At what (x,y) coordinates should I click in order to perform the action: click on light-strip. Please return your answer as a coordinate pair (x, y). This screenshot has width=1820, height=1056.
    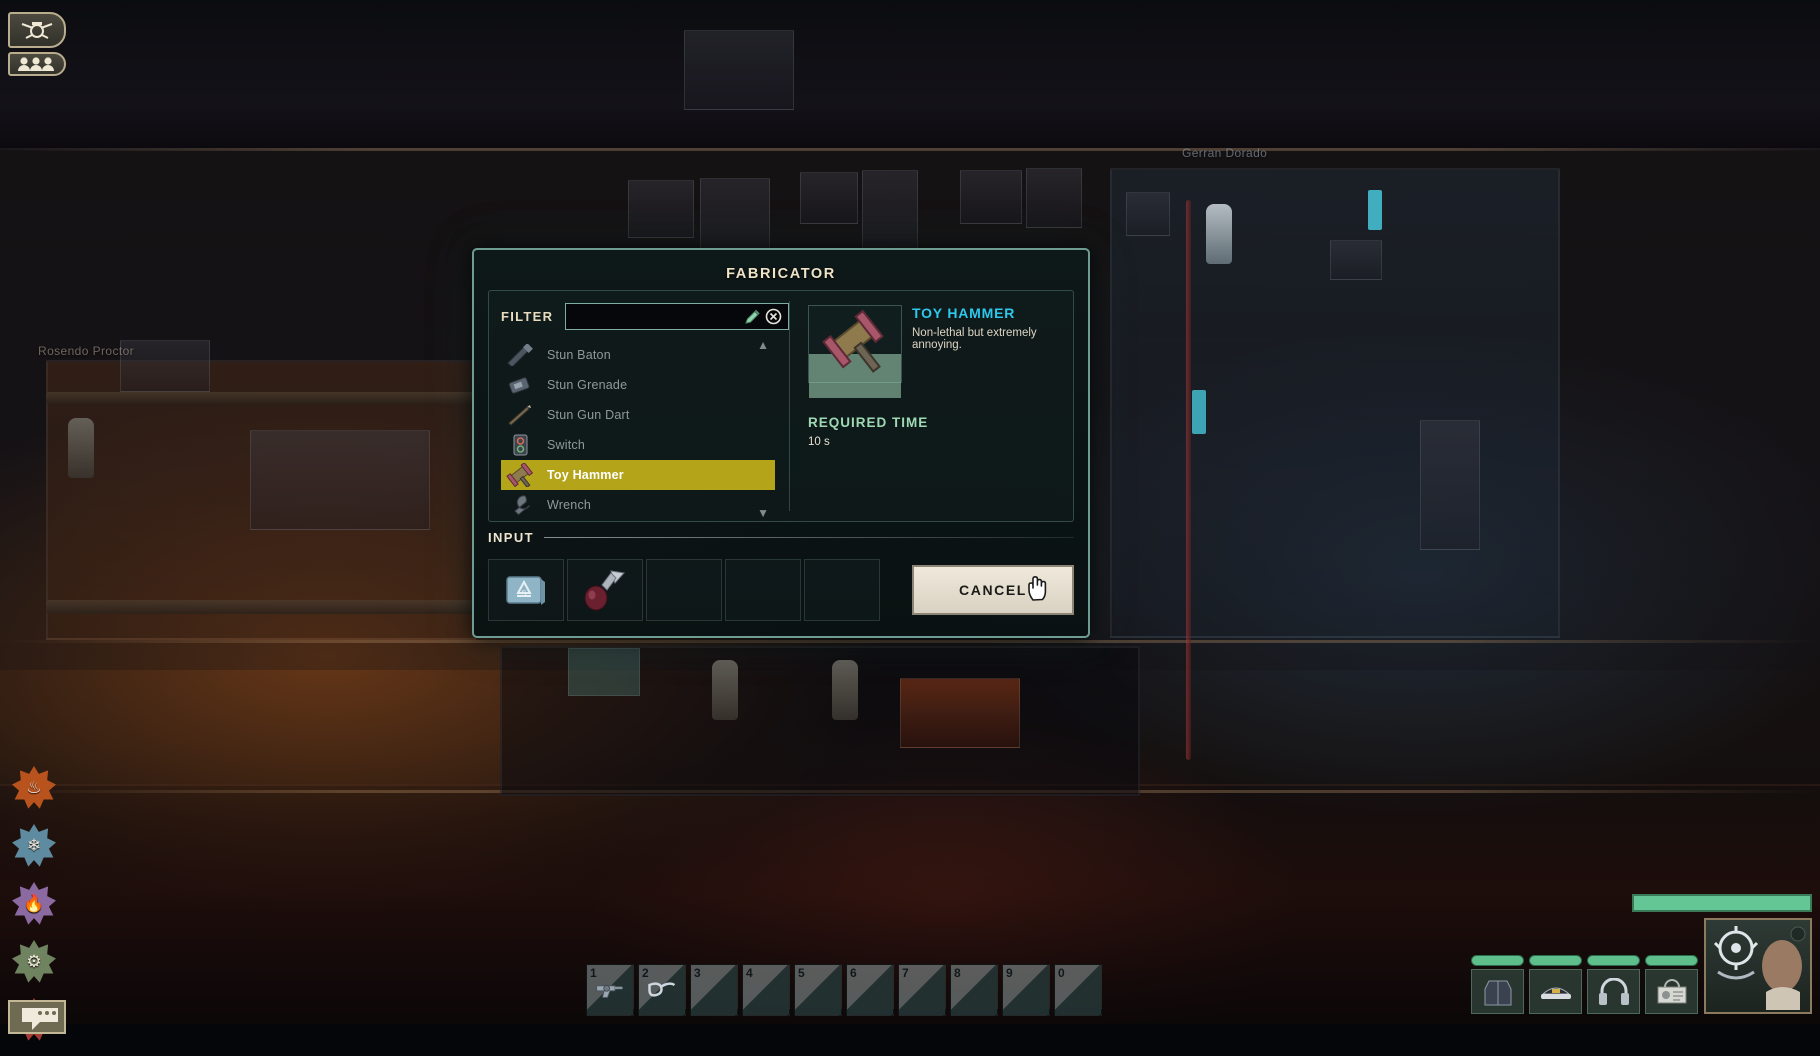
    Looking at the image, I should click on (1199, 412).